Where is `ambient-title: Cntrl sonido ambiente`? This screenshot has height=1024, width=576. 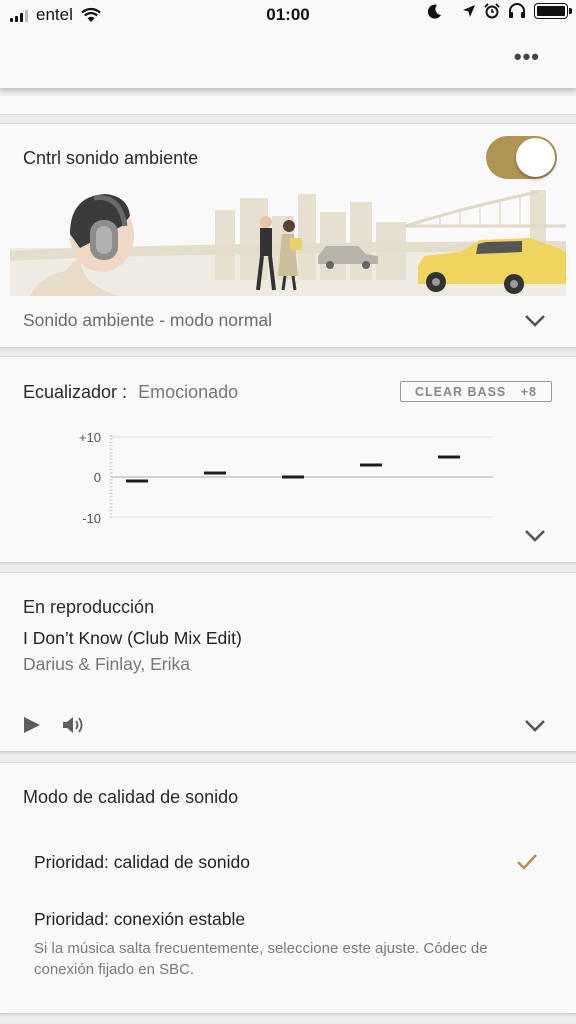
ambient-title: Cntrl sonido ambiente is located at coordinates (111, 158).